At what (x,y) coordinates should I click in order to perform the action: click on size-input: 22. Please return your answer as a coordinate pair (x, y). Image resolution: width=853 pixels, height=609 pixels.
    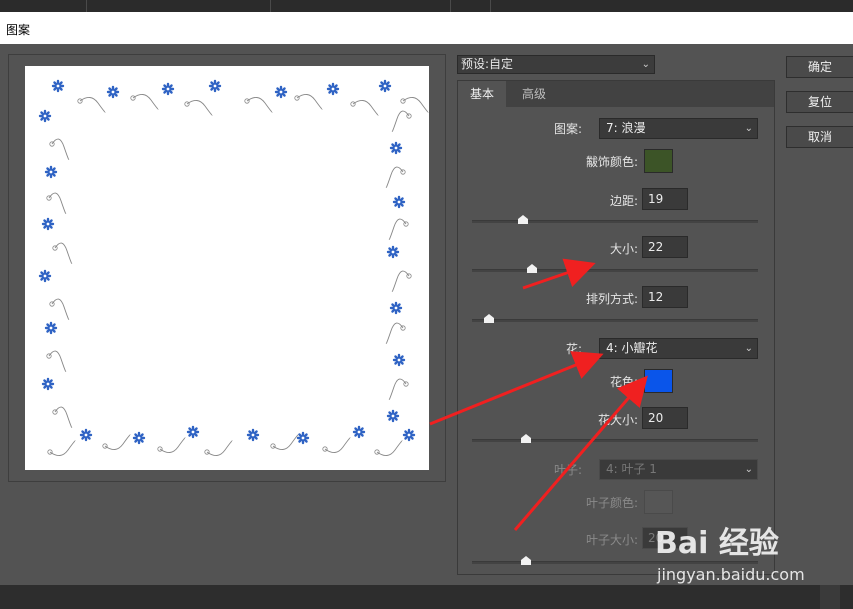
    Looking at the image, I should click on (665, 247).